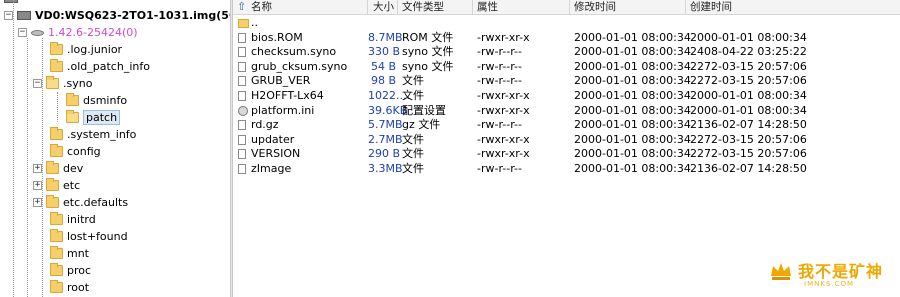  I want to click on file-size: 5.7MB, so click(385, 125).